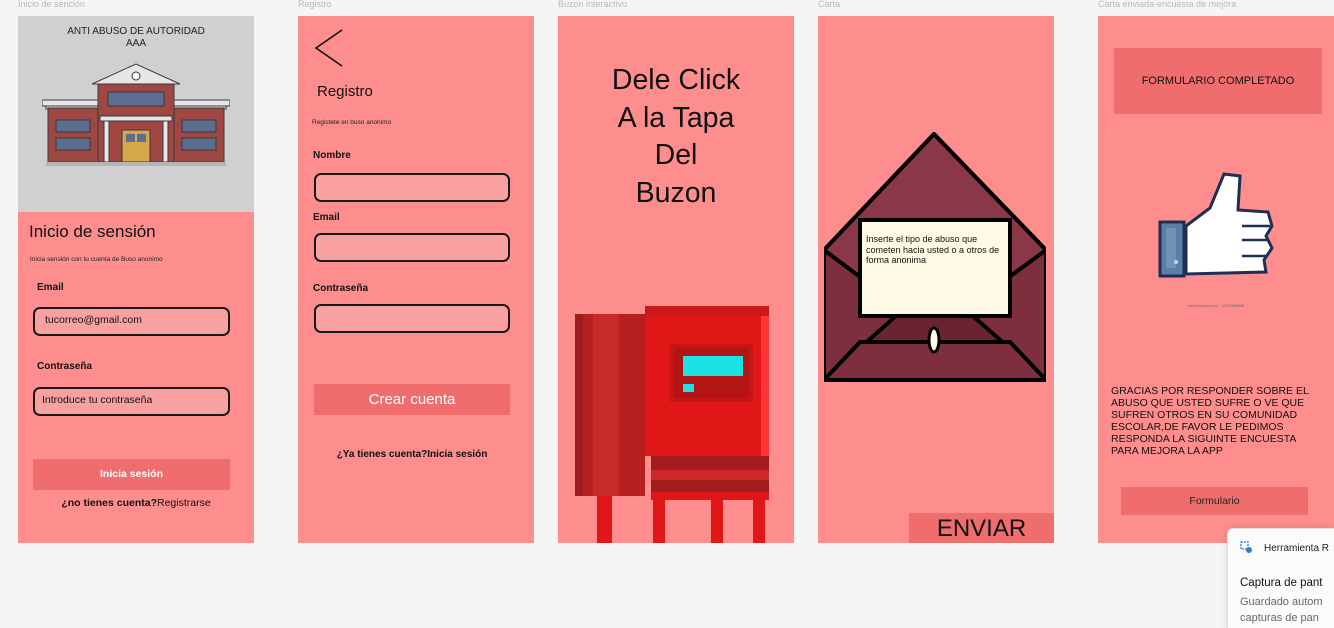 The height and width of the screenshot is (628, 1334). What do you see at coordinates (829, 4) in the screenshot?
I see `frame-label-letter: Carta` at bounding box center [829, 4].